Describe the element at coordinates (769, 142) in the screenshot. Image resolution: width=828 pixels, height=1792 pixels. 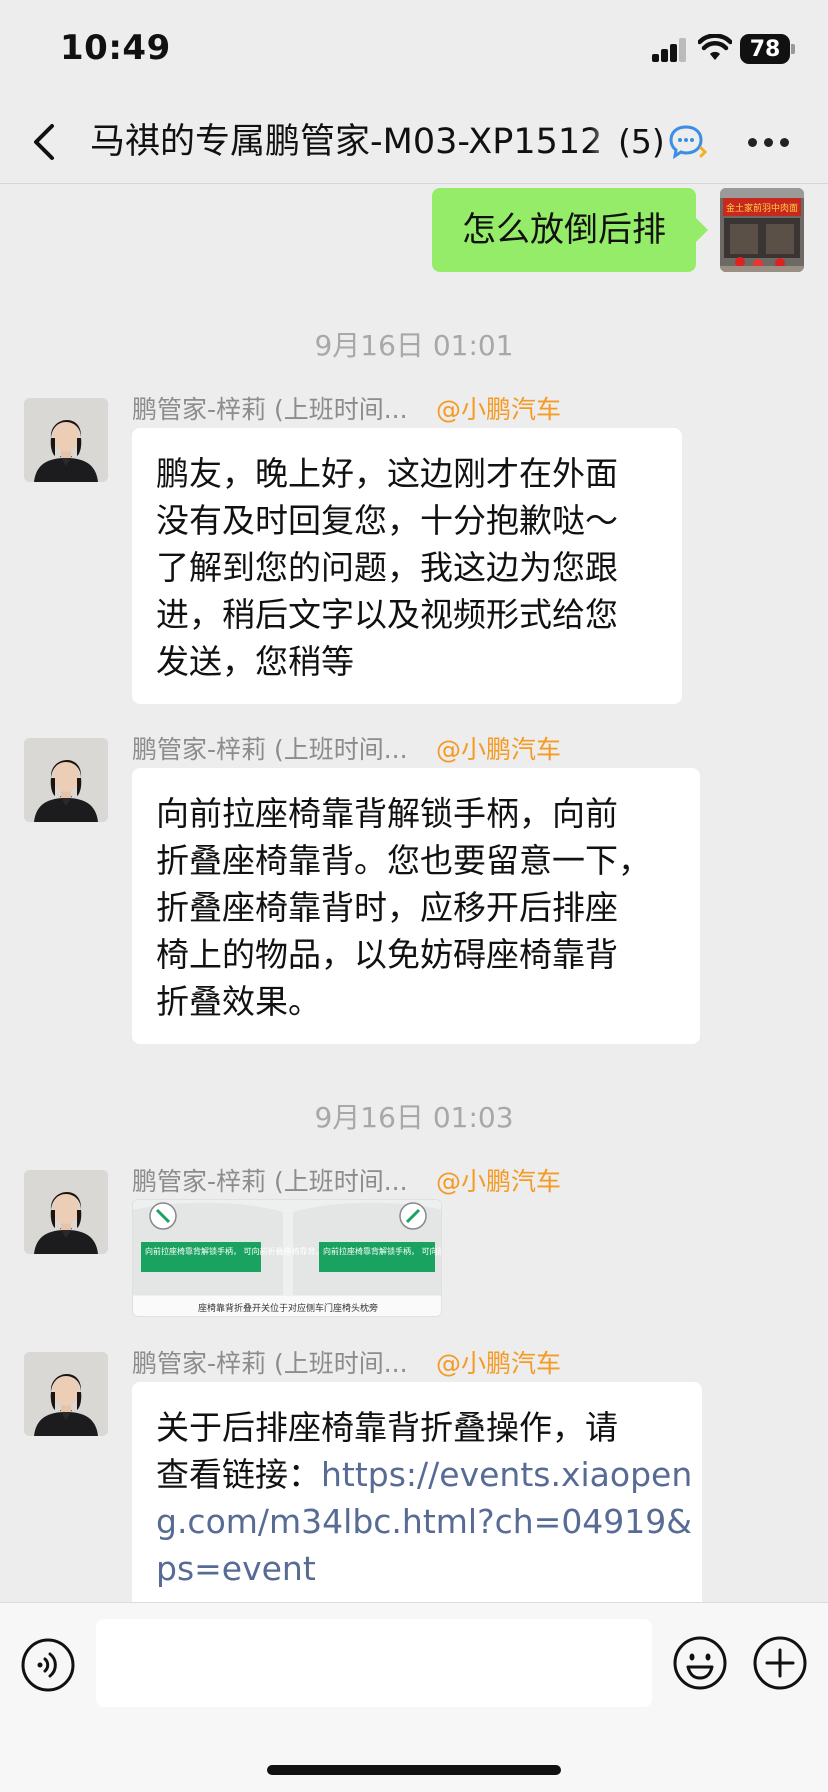
I see `more-dots-icon` at that location.